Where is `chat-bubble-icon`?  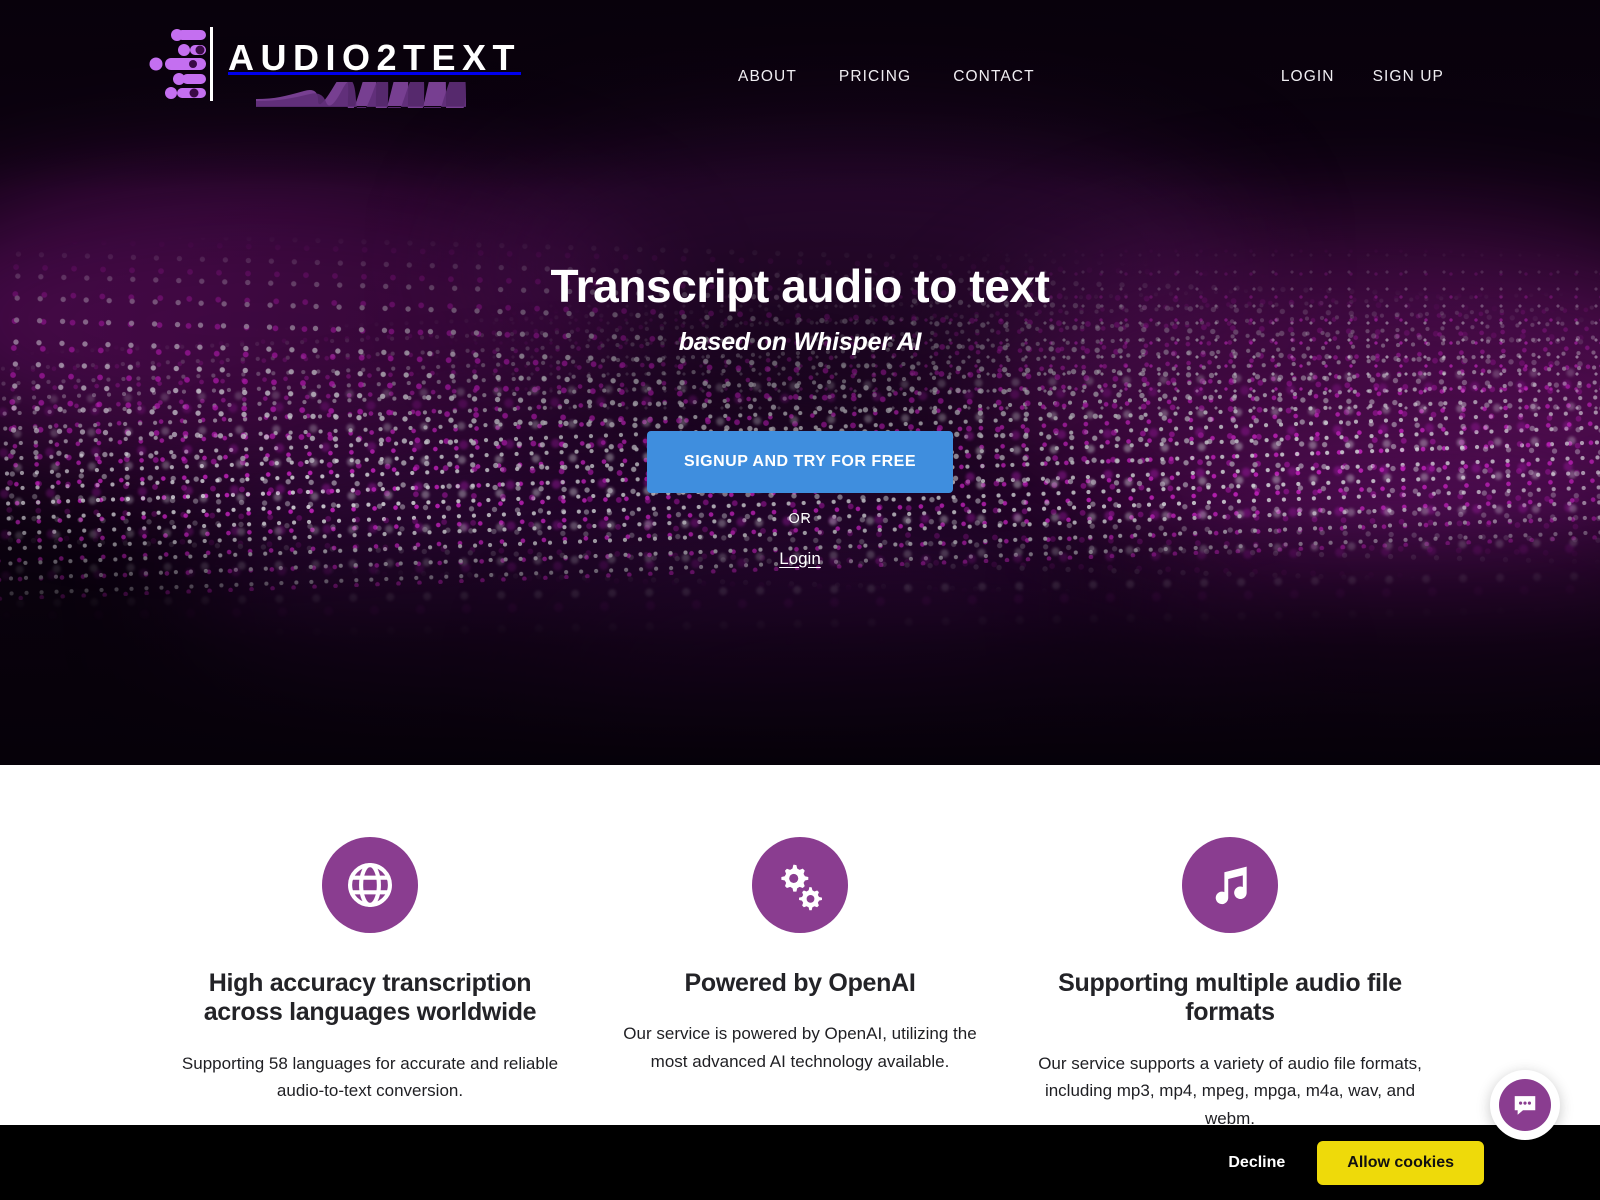 chat-bubble-icon is located at coordinates (1525, 1105).